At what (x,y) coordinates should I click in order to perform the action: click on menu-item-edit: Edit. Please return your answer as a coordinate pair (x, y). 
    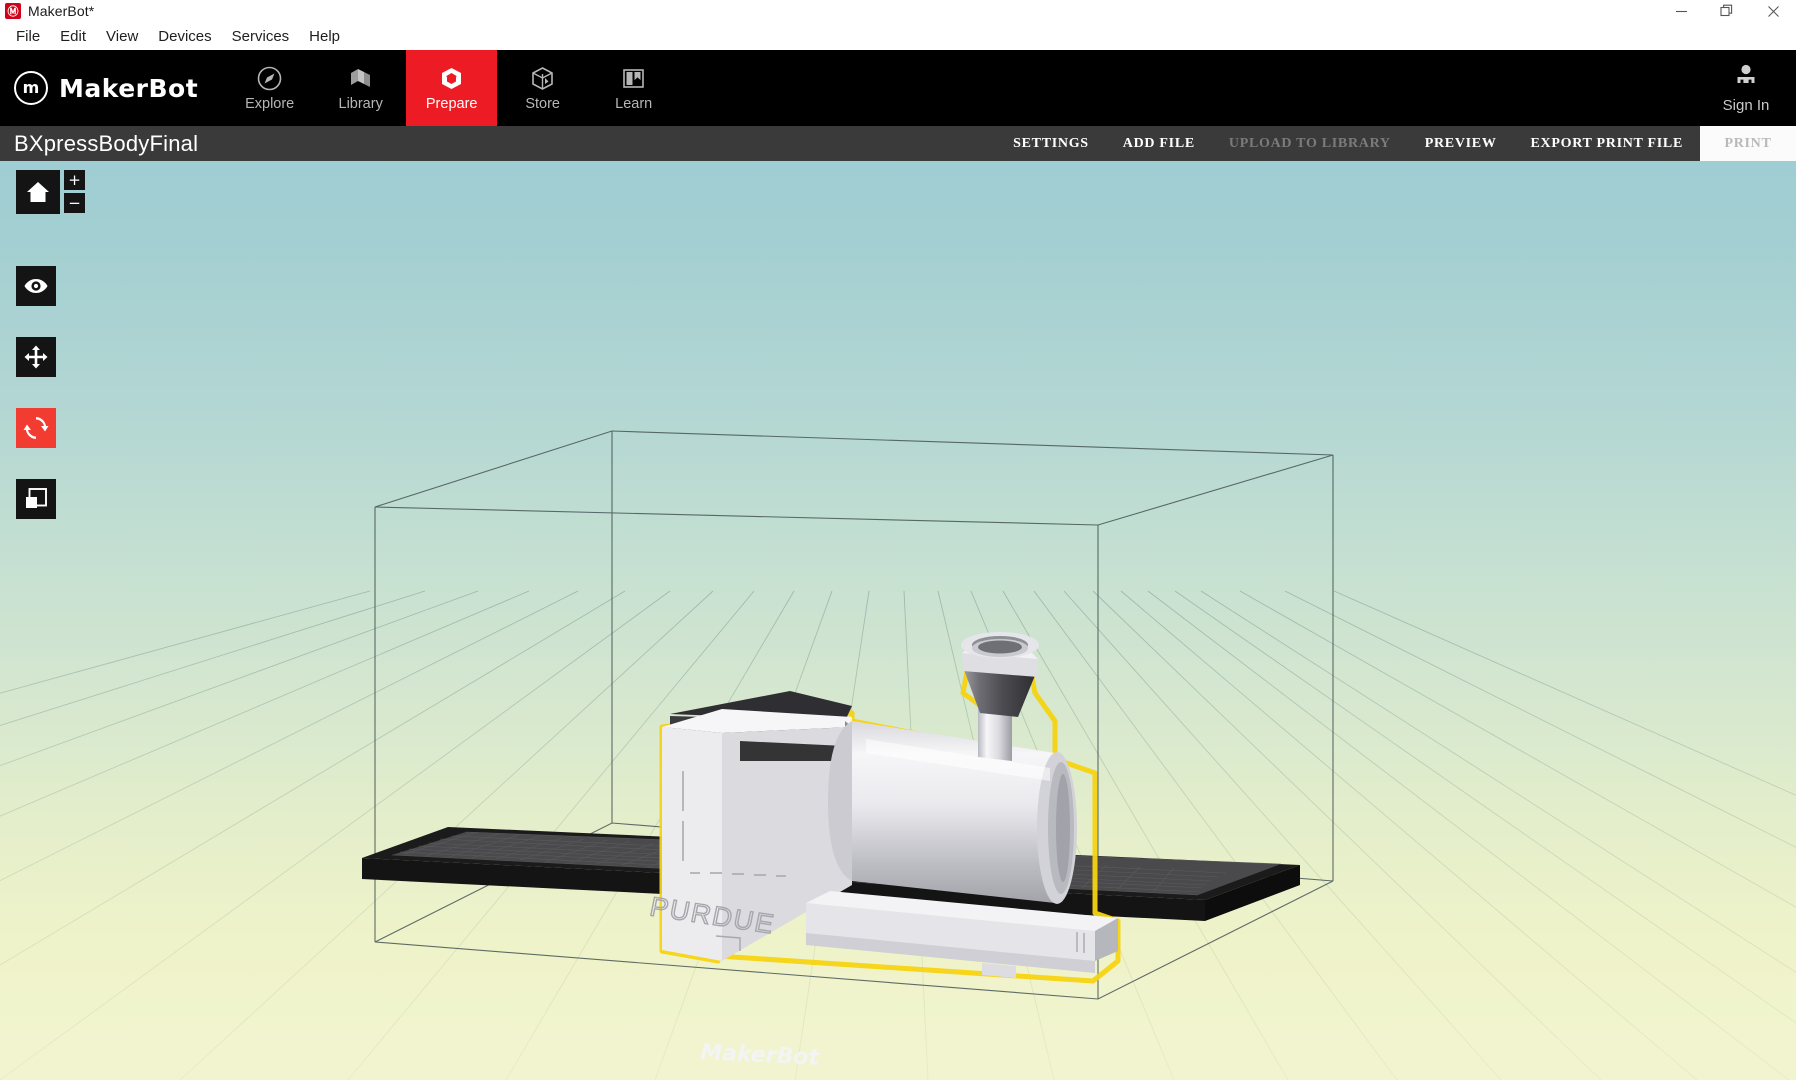
    Looking at the image, I should click on (73, 36).